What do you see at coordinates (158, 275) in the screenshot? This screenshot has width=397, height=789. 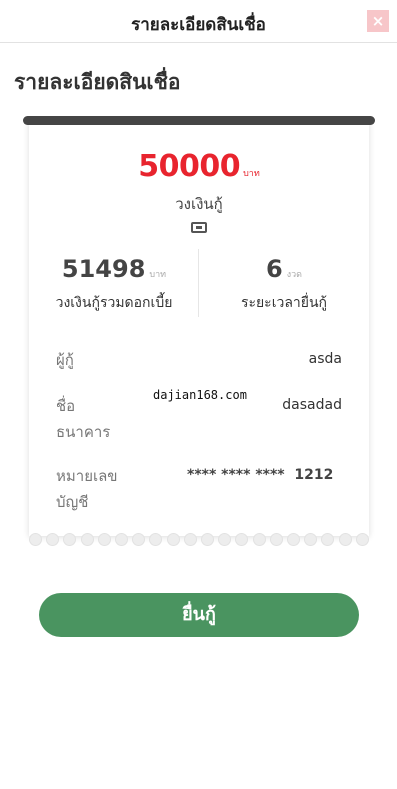 I see `total-unit: บาท` at bounding box center [158, 275].